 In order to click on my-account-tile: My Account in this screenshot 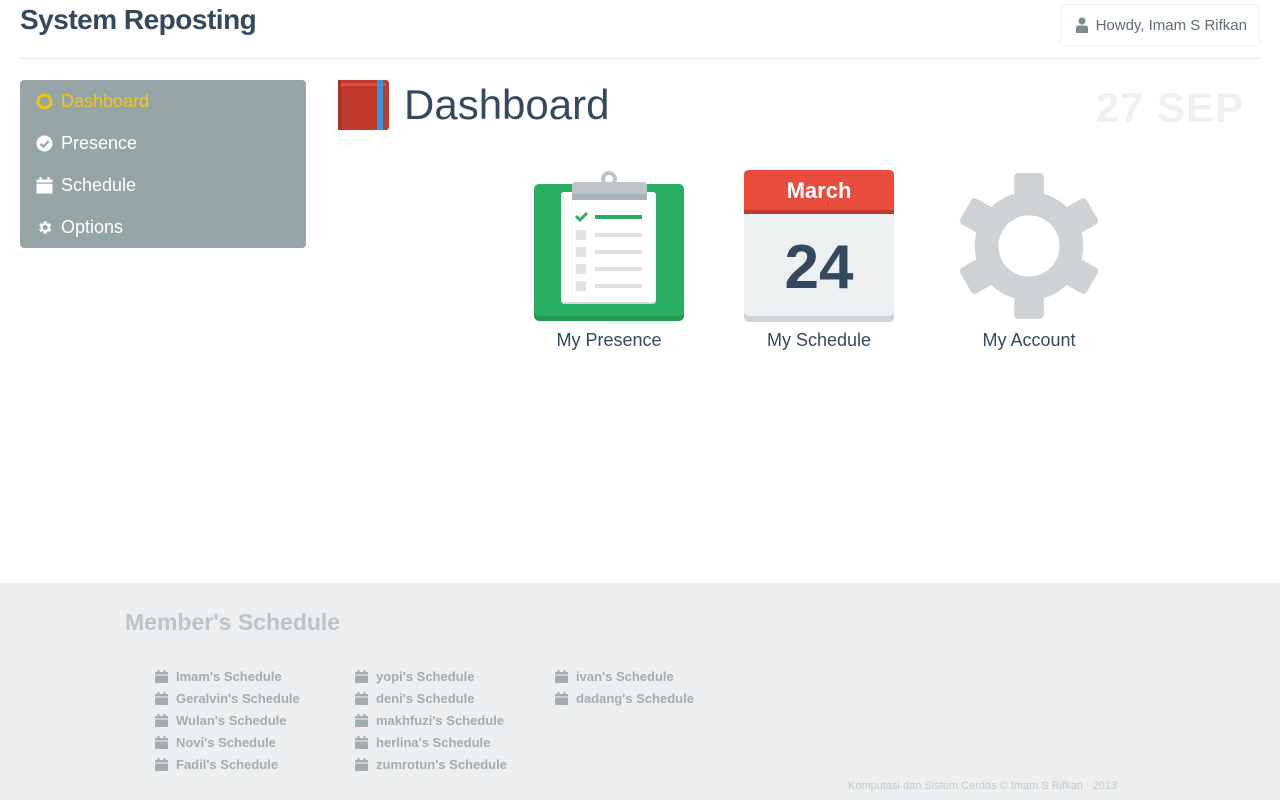, I will do `click(1029, 260)`.